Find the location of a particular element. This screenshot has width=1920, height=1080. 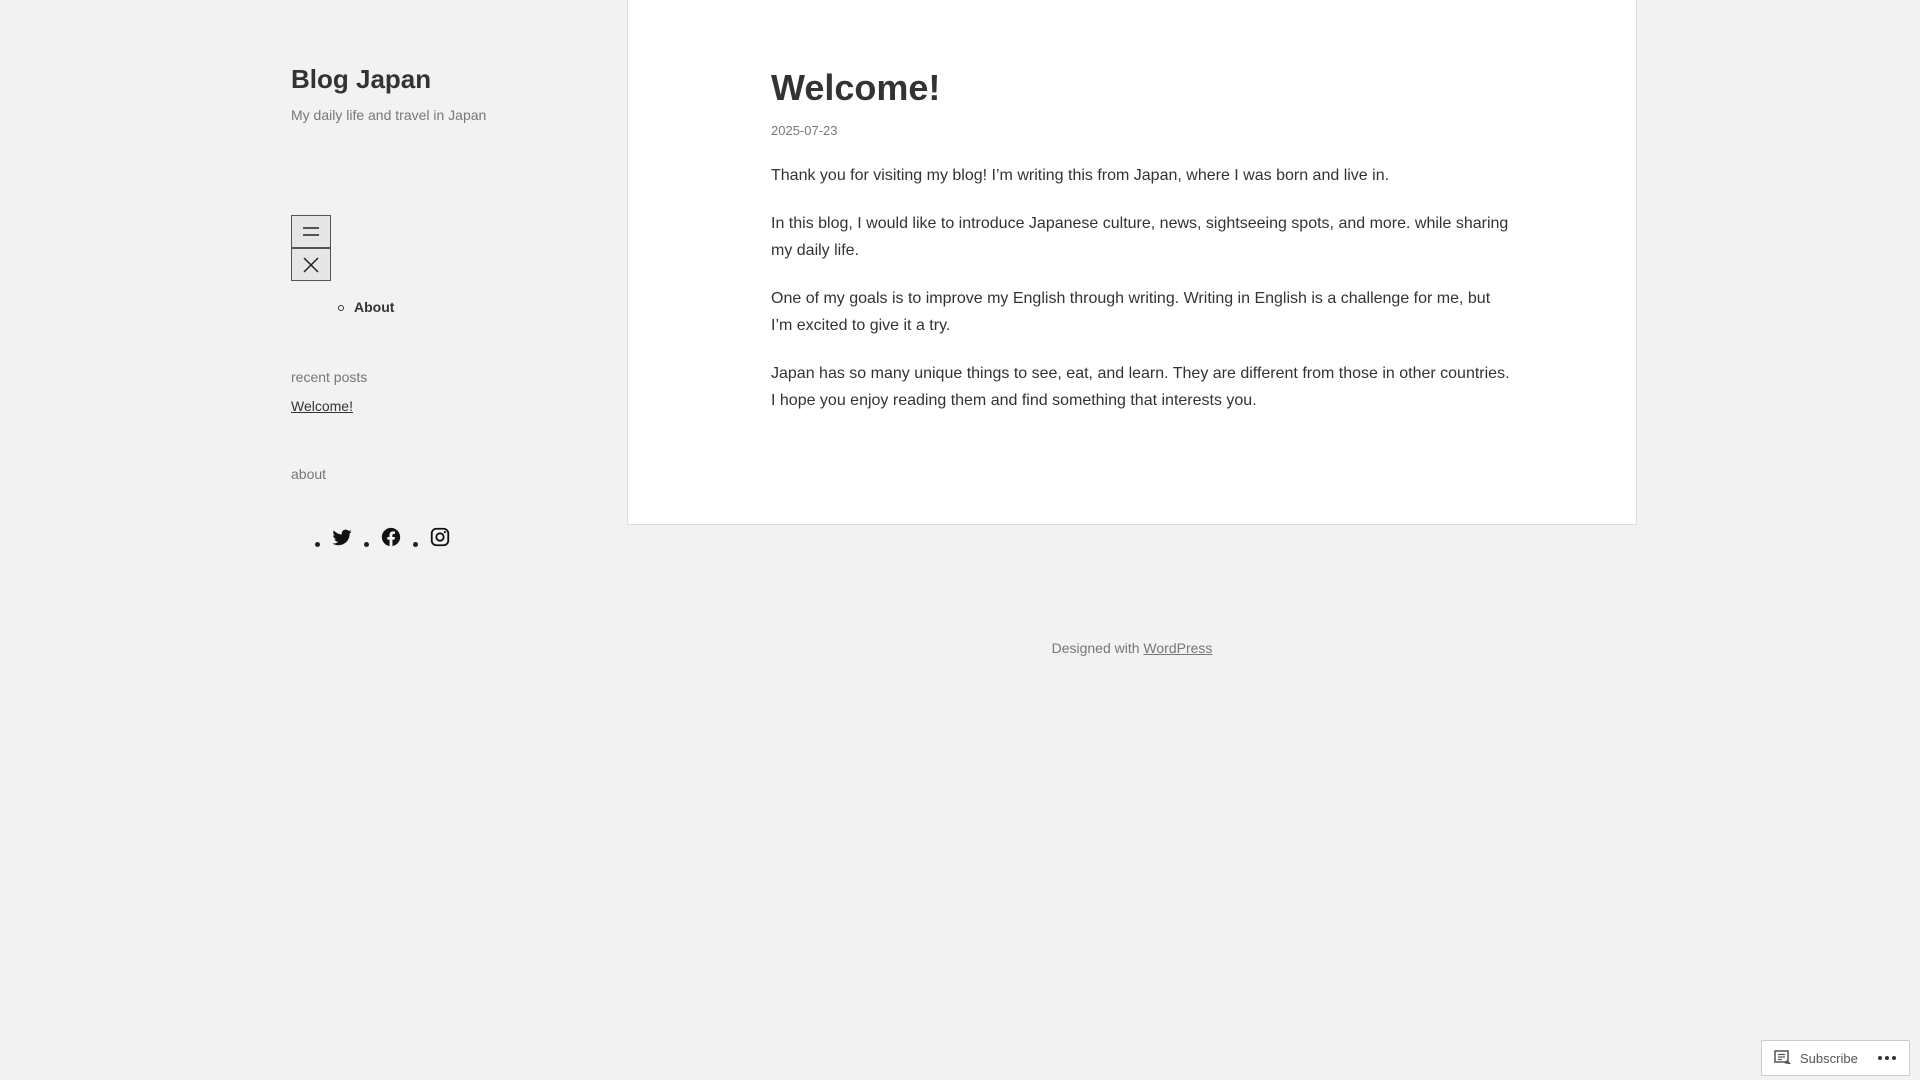

about-widget: about is located at coordinates (456, 474).